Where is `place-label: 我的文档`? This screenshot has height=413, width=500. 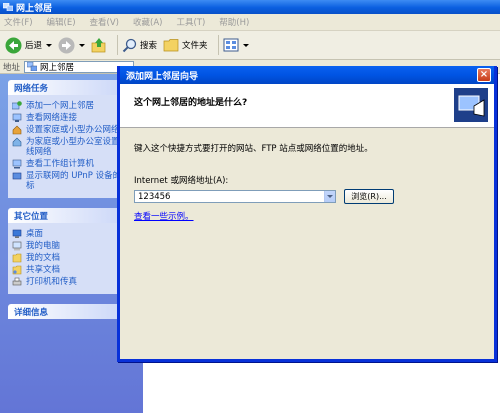 place-label: 我的文档 is located at coordinates (43, 258).